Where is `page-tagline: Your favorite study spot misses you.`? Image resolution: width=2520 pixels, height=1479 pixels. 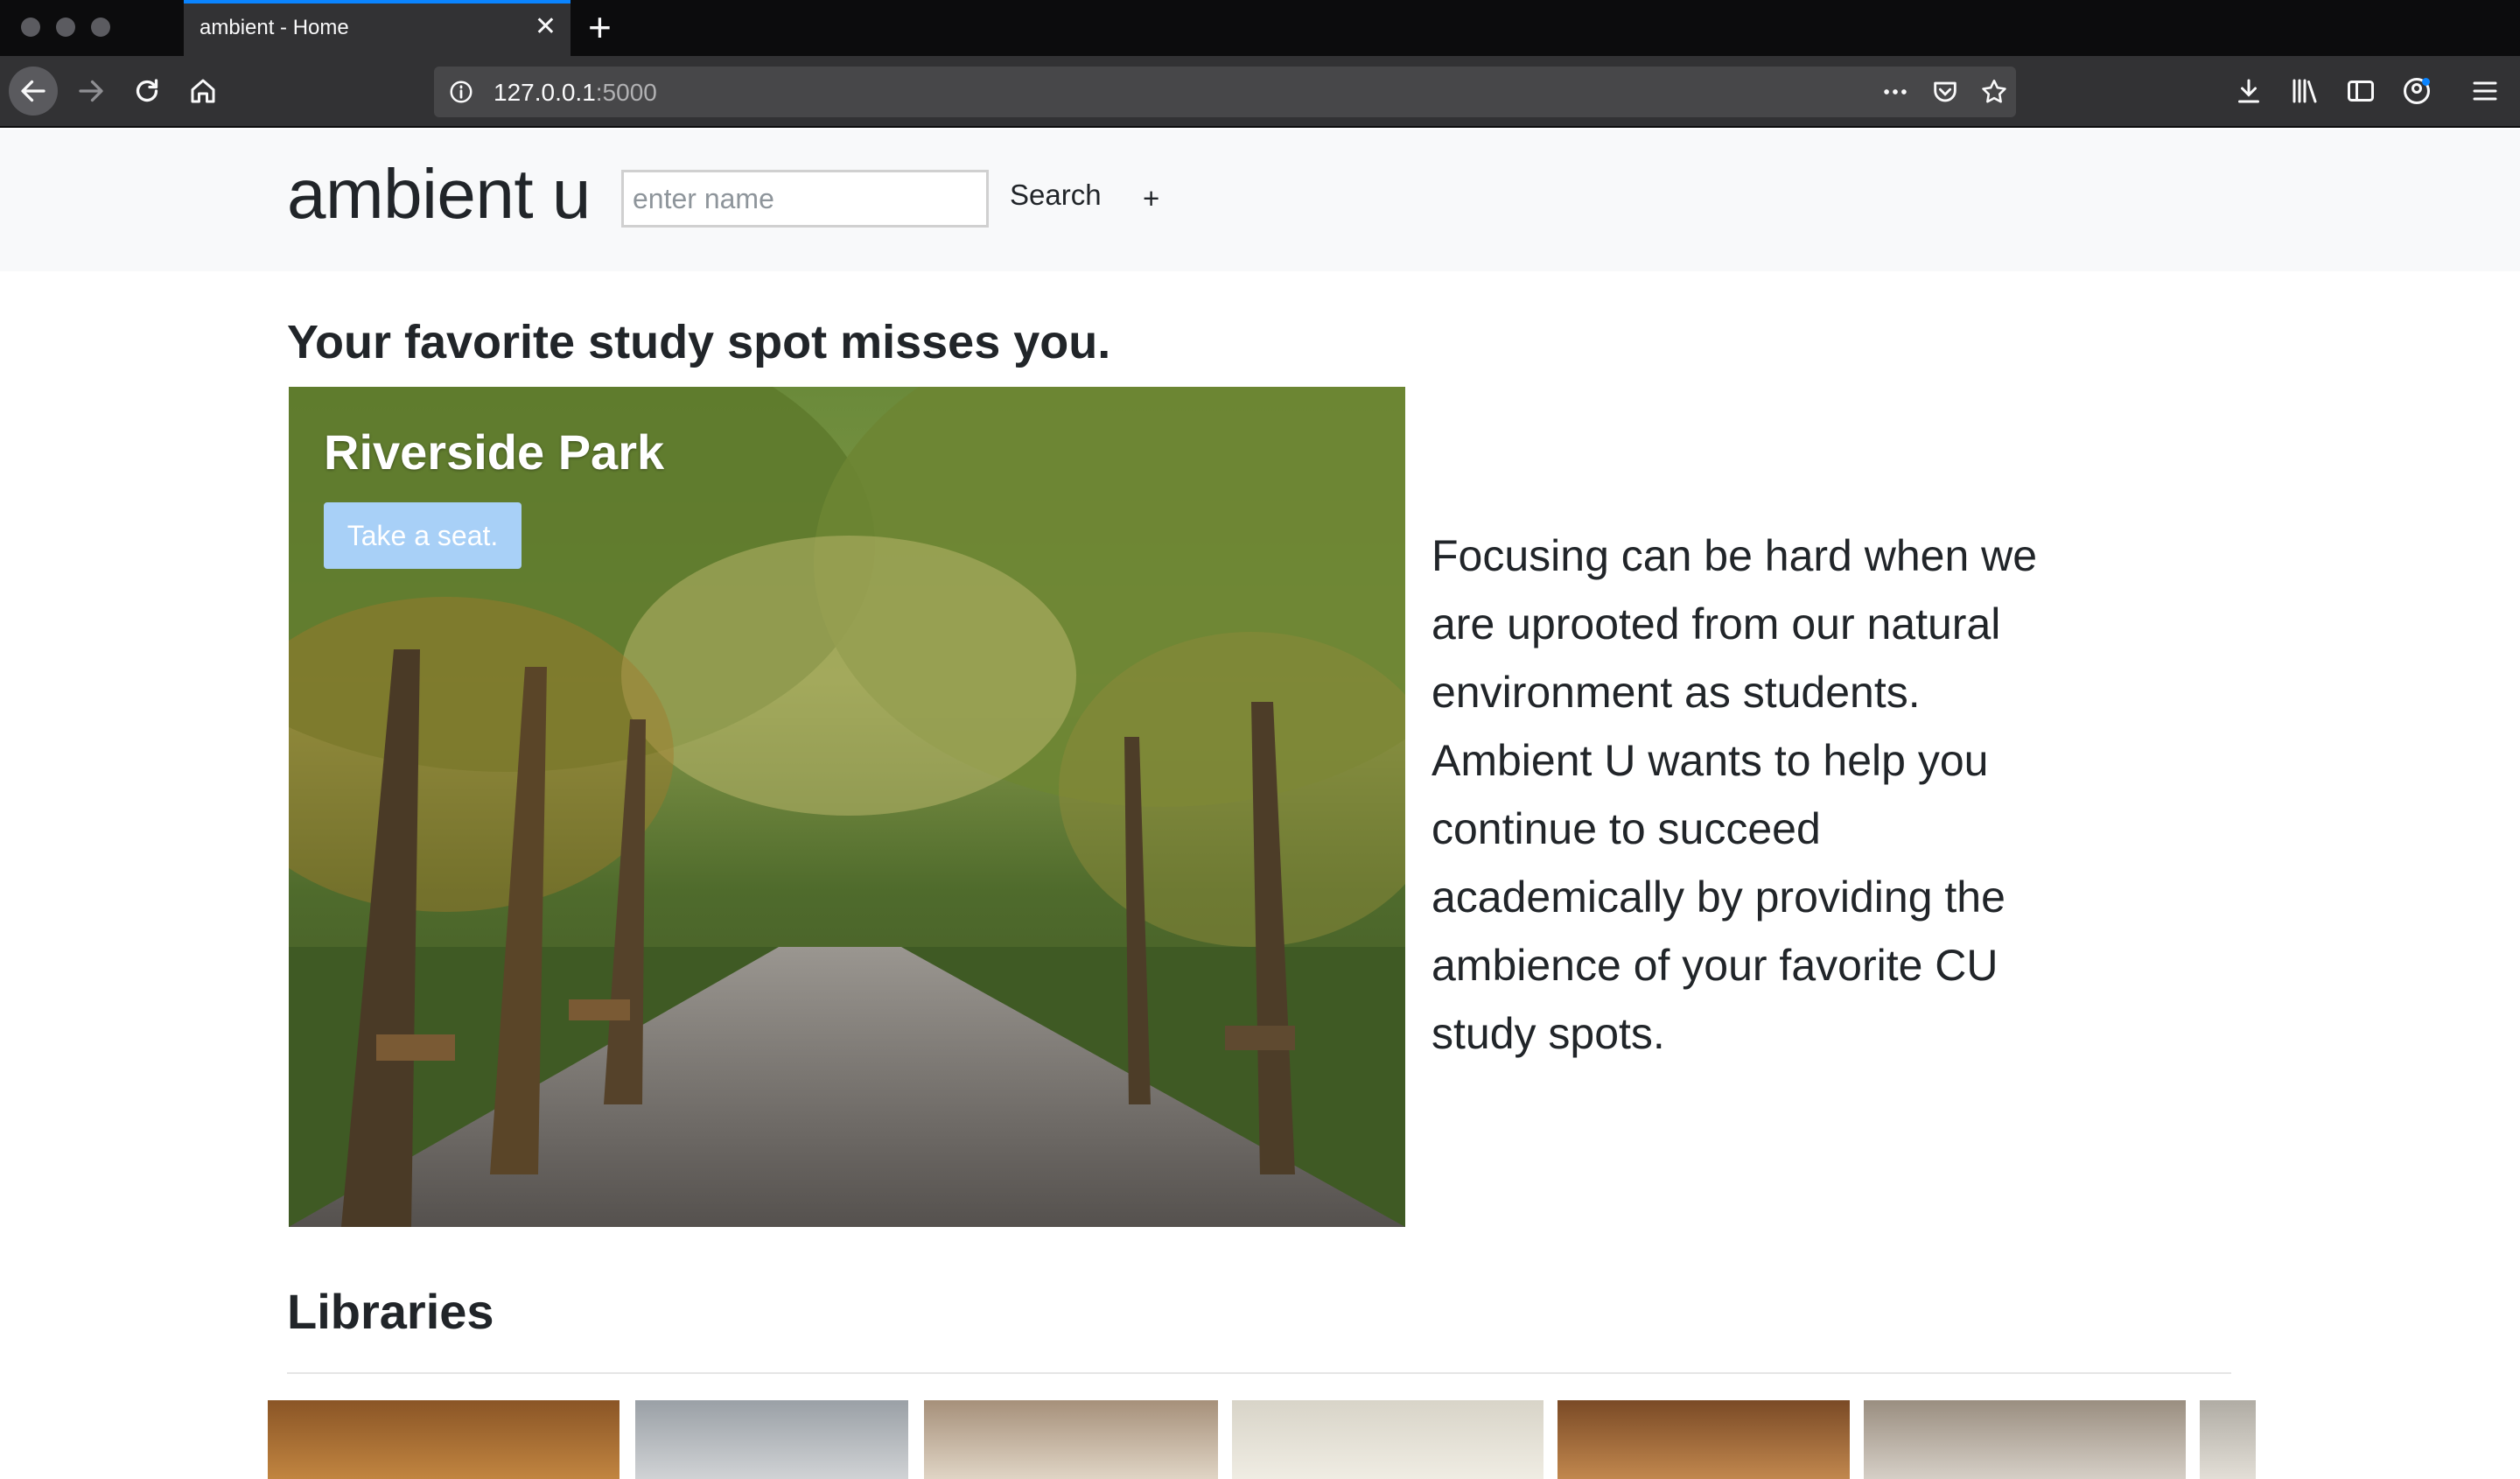
page-tagline: Your favorite study spot misses you. is located at coordinates (699, 342).